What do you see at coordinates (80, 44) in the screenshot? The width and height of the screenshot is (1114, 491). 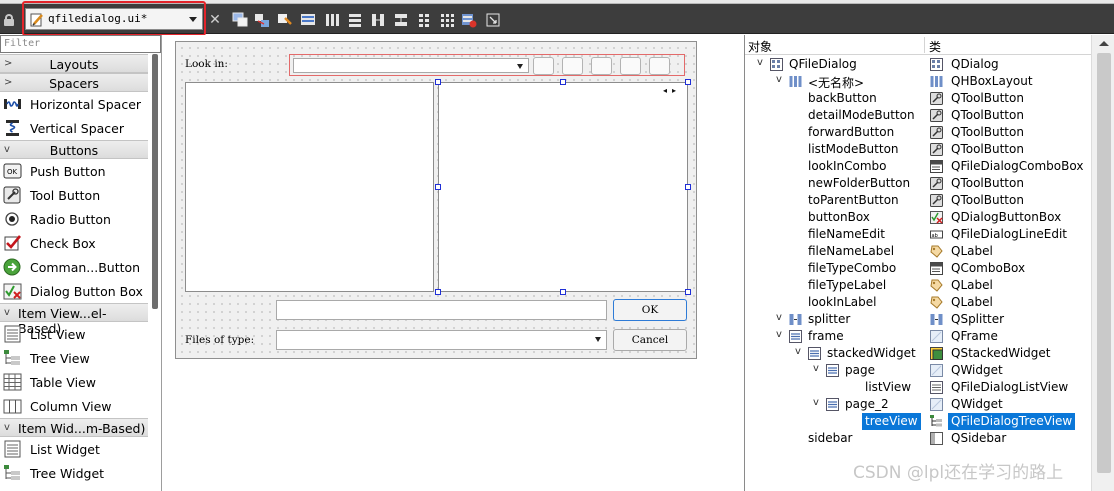 I see `filter-input: Filter` at bounding box center [80, 44].